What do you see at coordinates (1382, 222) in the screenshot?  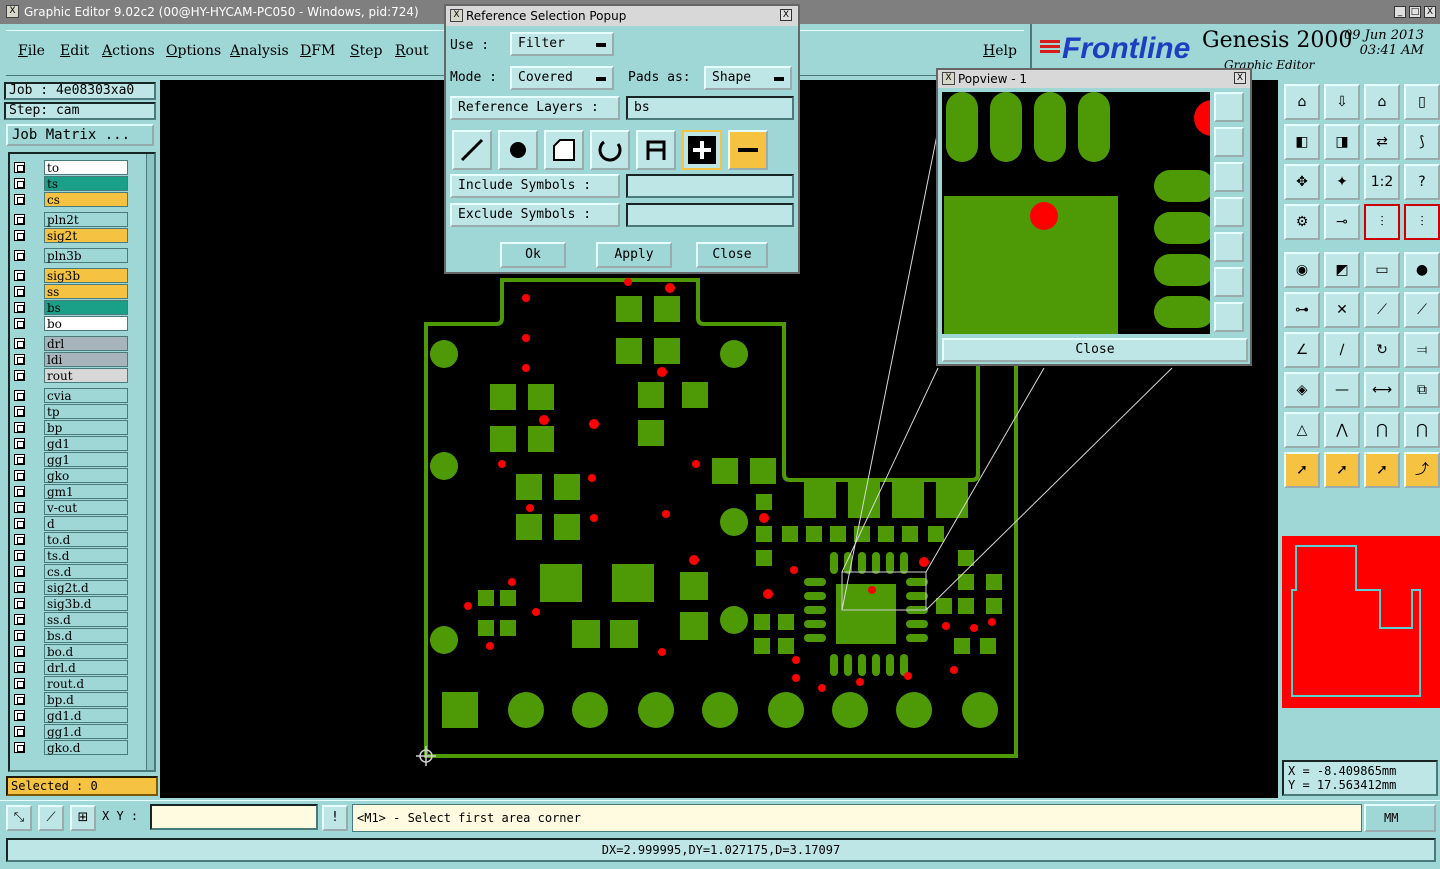 I see `layer-compare-icon: ⫶` at bounding box center [1382, 222].